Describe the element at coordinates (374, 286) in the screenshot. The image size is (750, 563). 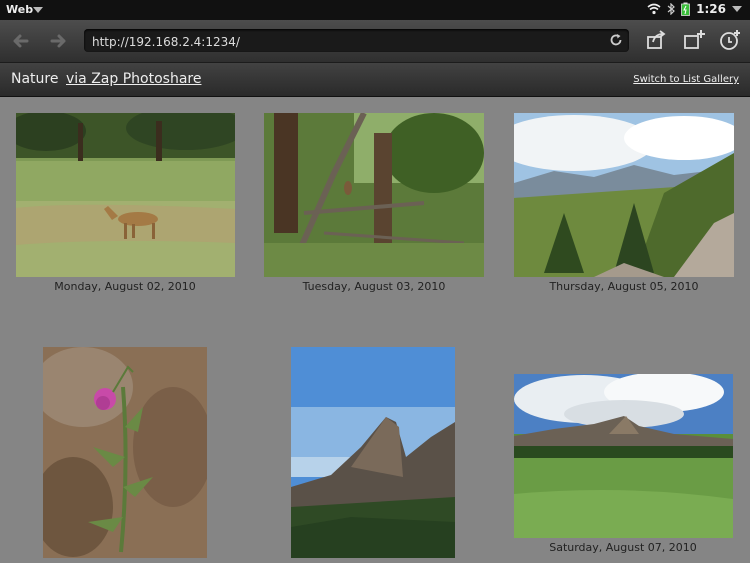
I see `photo-caption: Tuesday, August 03, 2010` at that location.